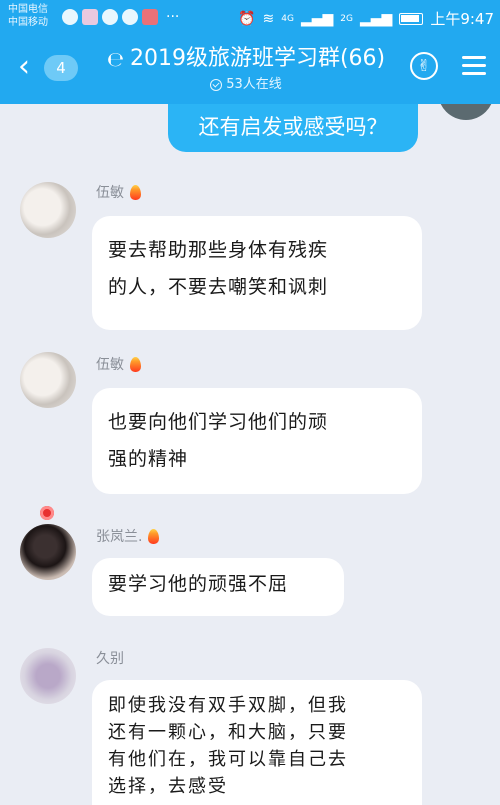  Describe the element at coordinates (70, 17) in the screenshot. I see `search-icon` at that location.